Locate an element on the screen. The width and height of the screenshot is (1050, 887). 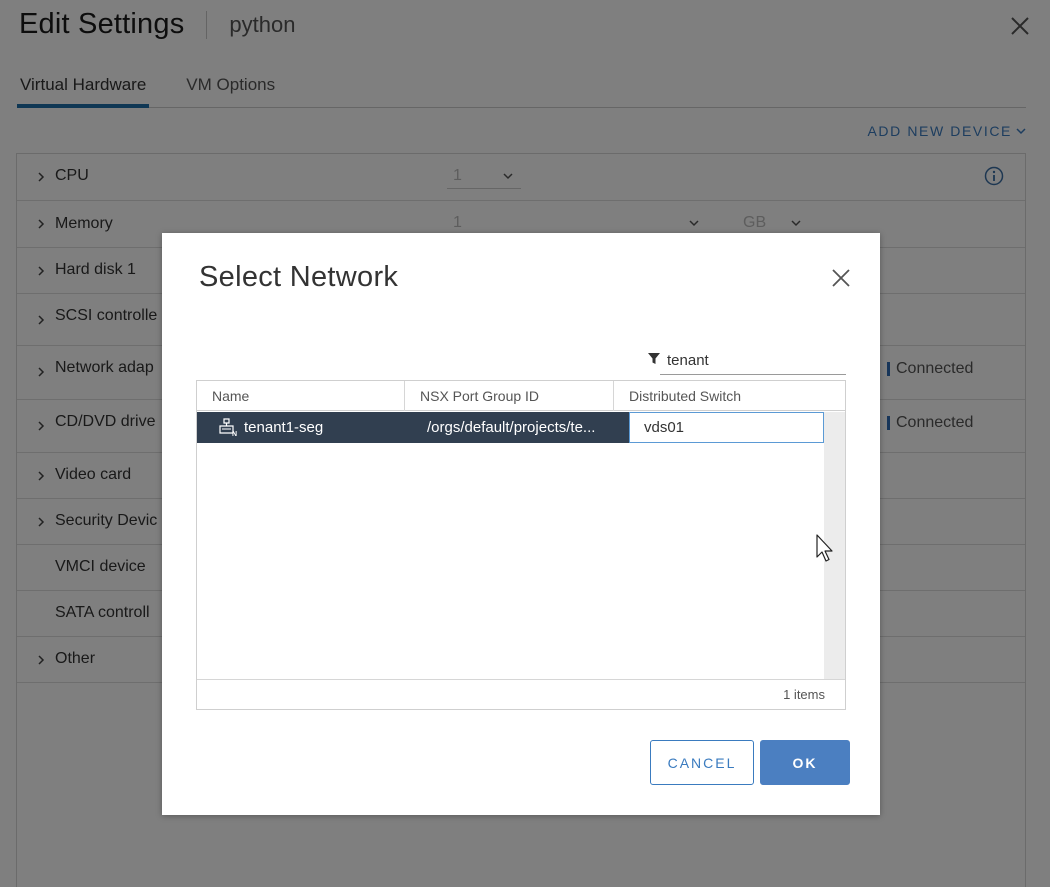
column-header-name: Name is located at coordinates (301, 396).